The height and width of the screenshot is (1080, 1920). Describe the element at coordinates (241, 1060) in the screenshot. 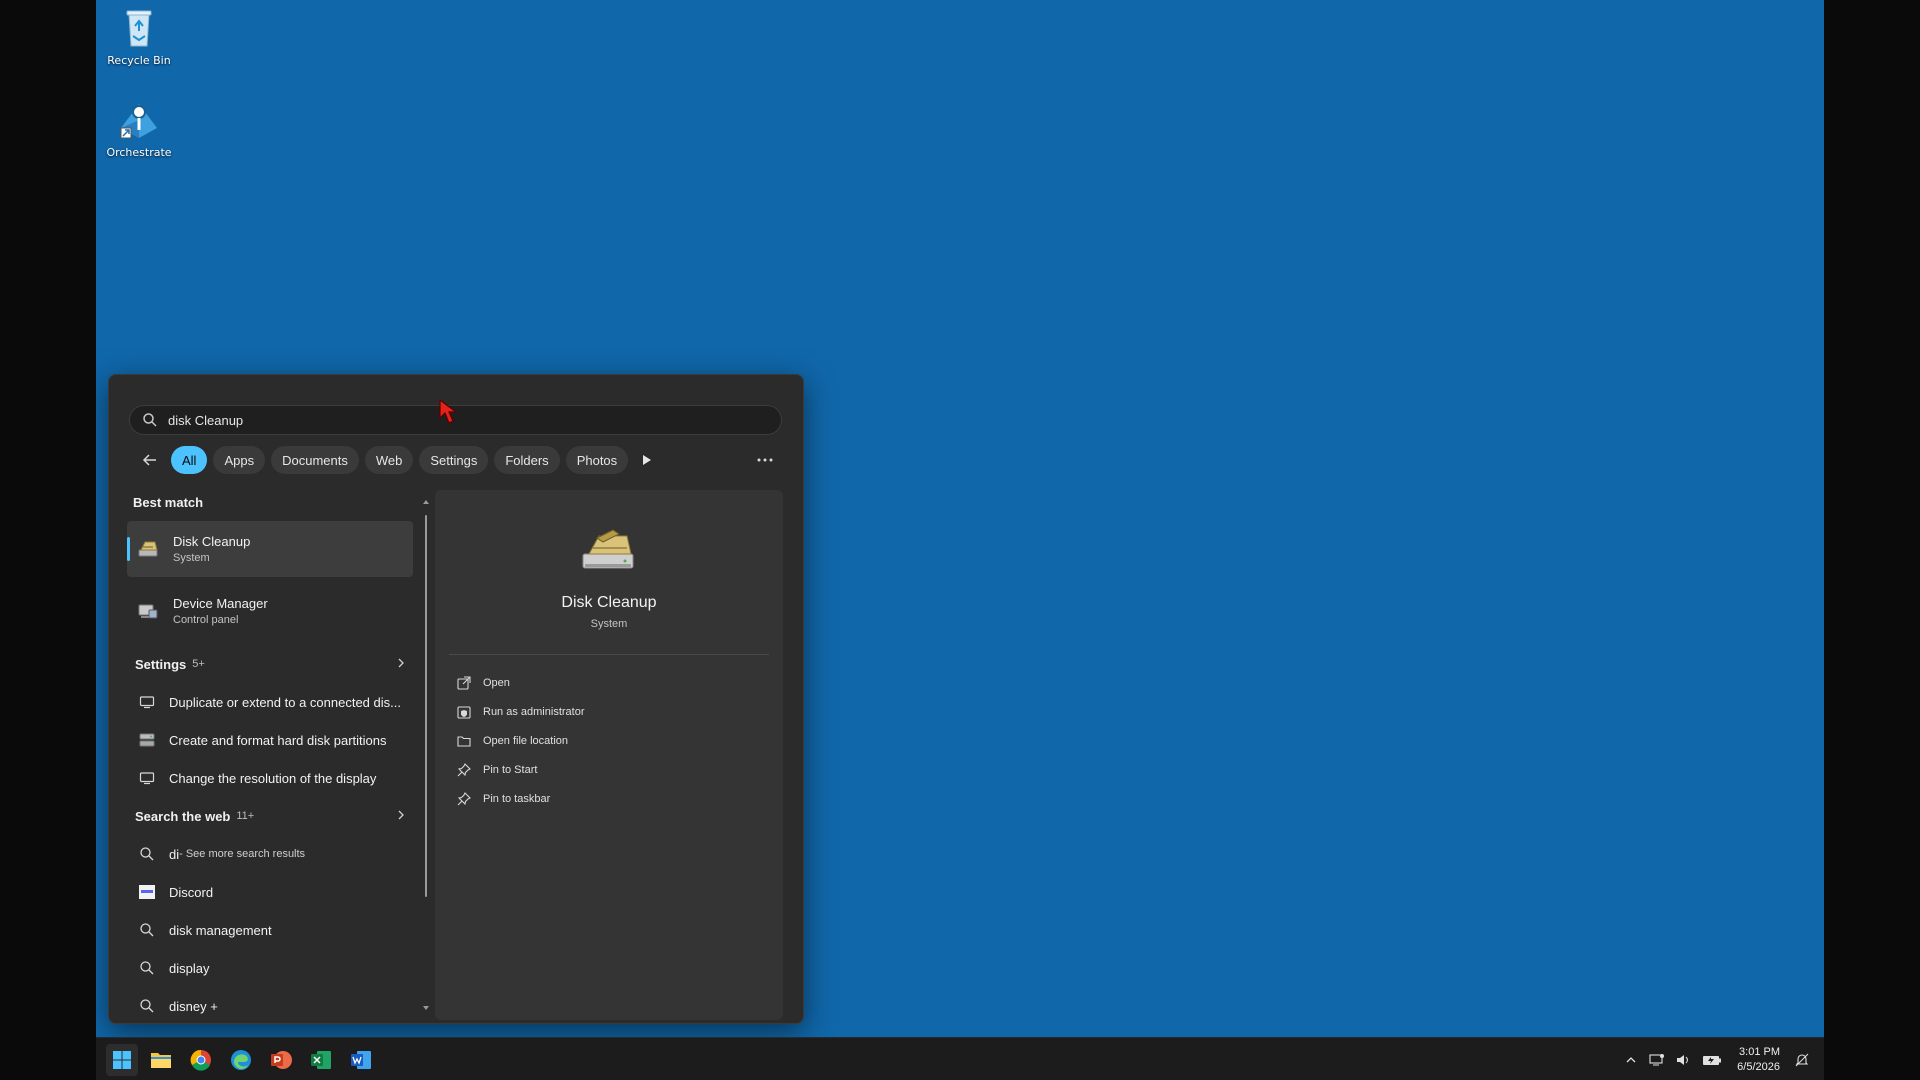

I see `taskbar-edge` at that location.